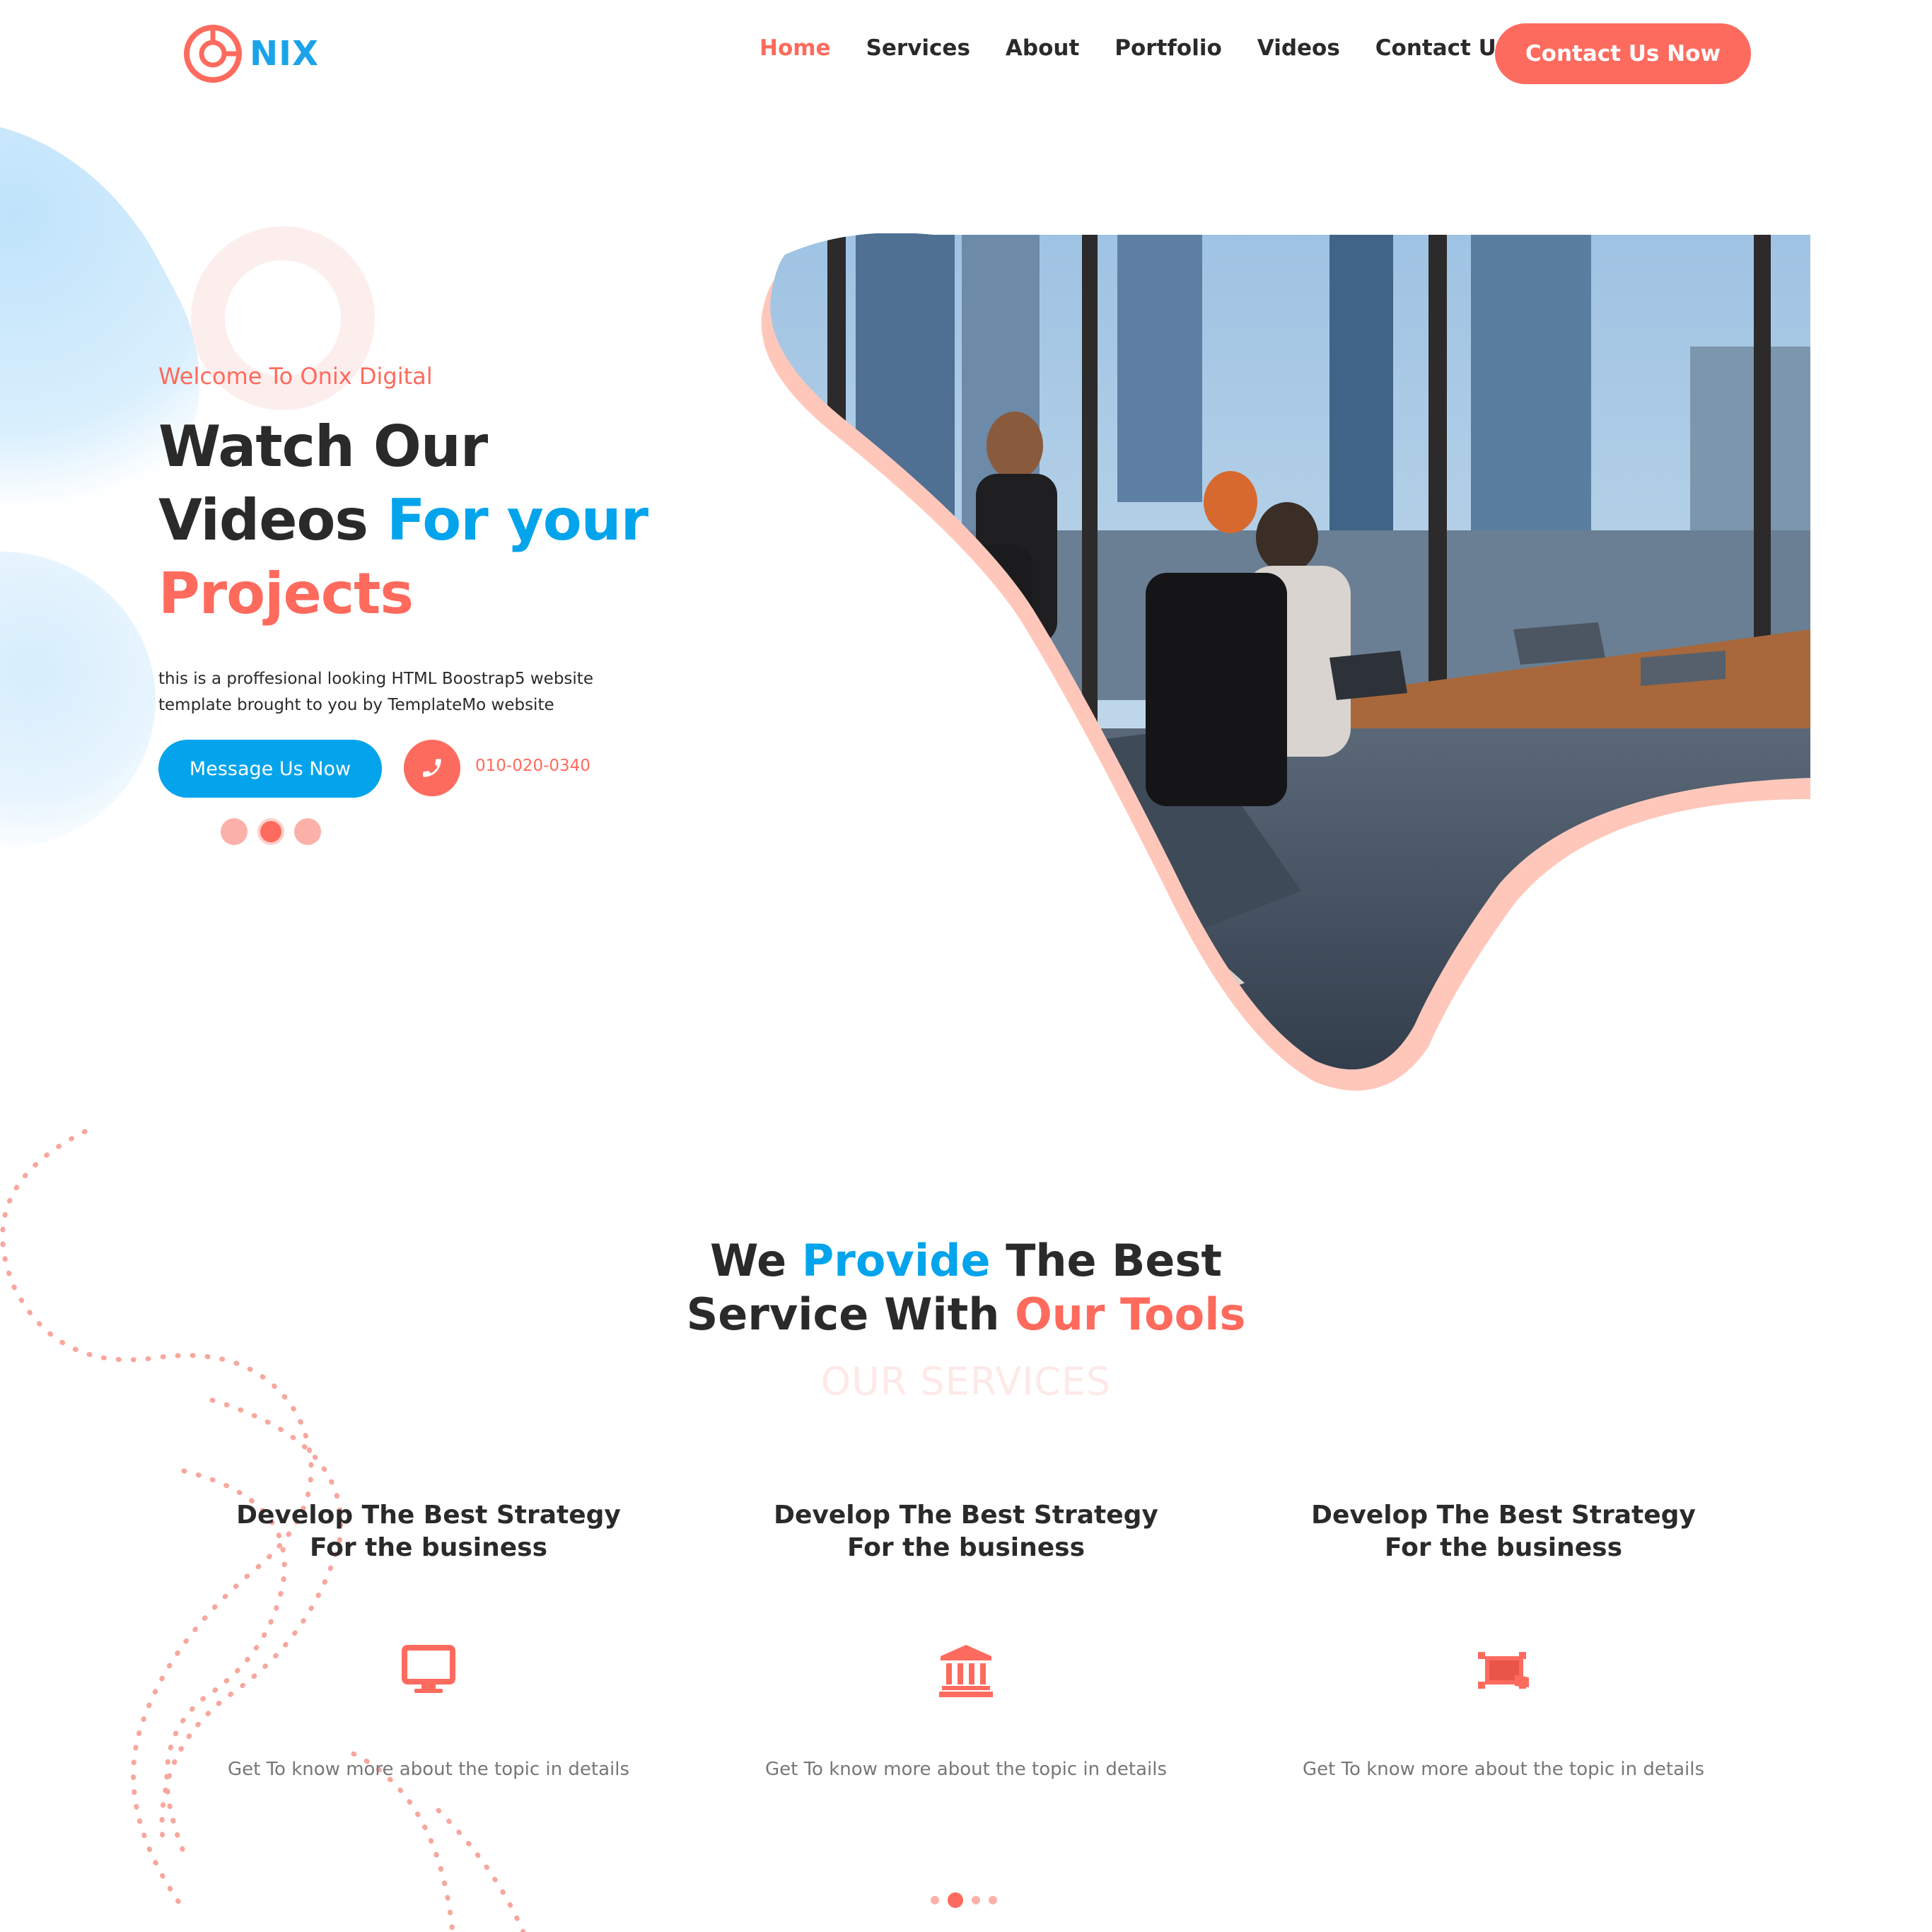 This screenshot has width=1932, height=1932. I want to click on bank-icon, so click(966, 1671).